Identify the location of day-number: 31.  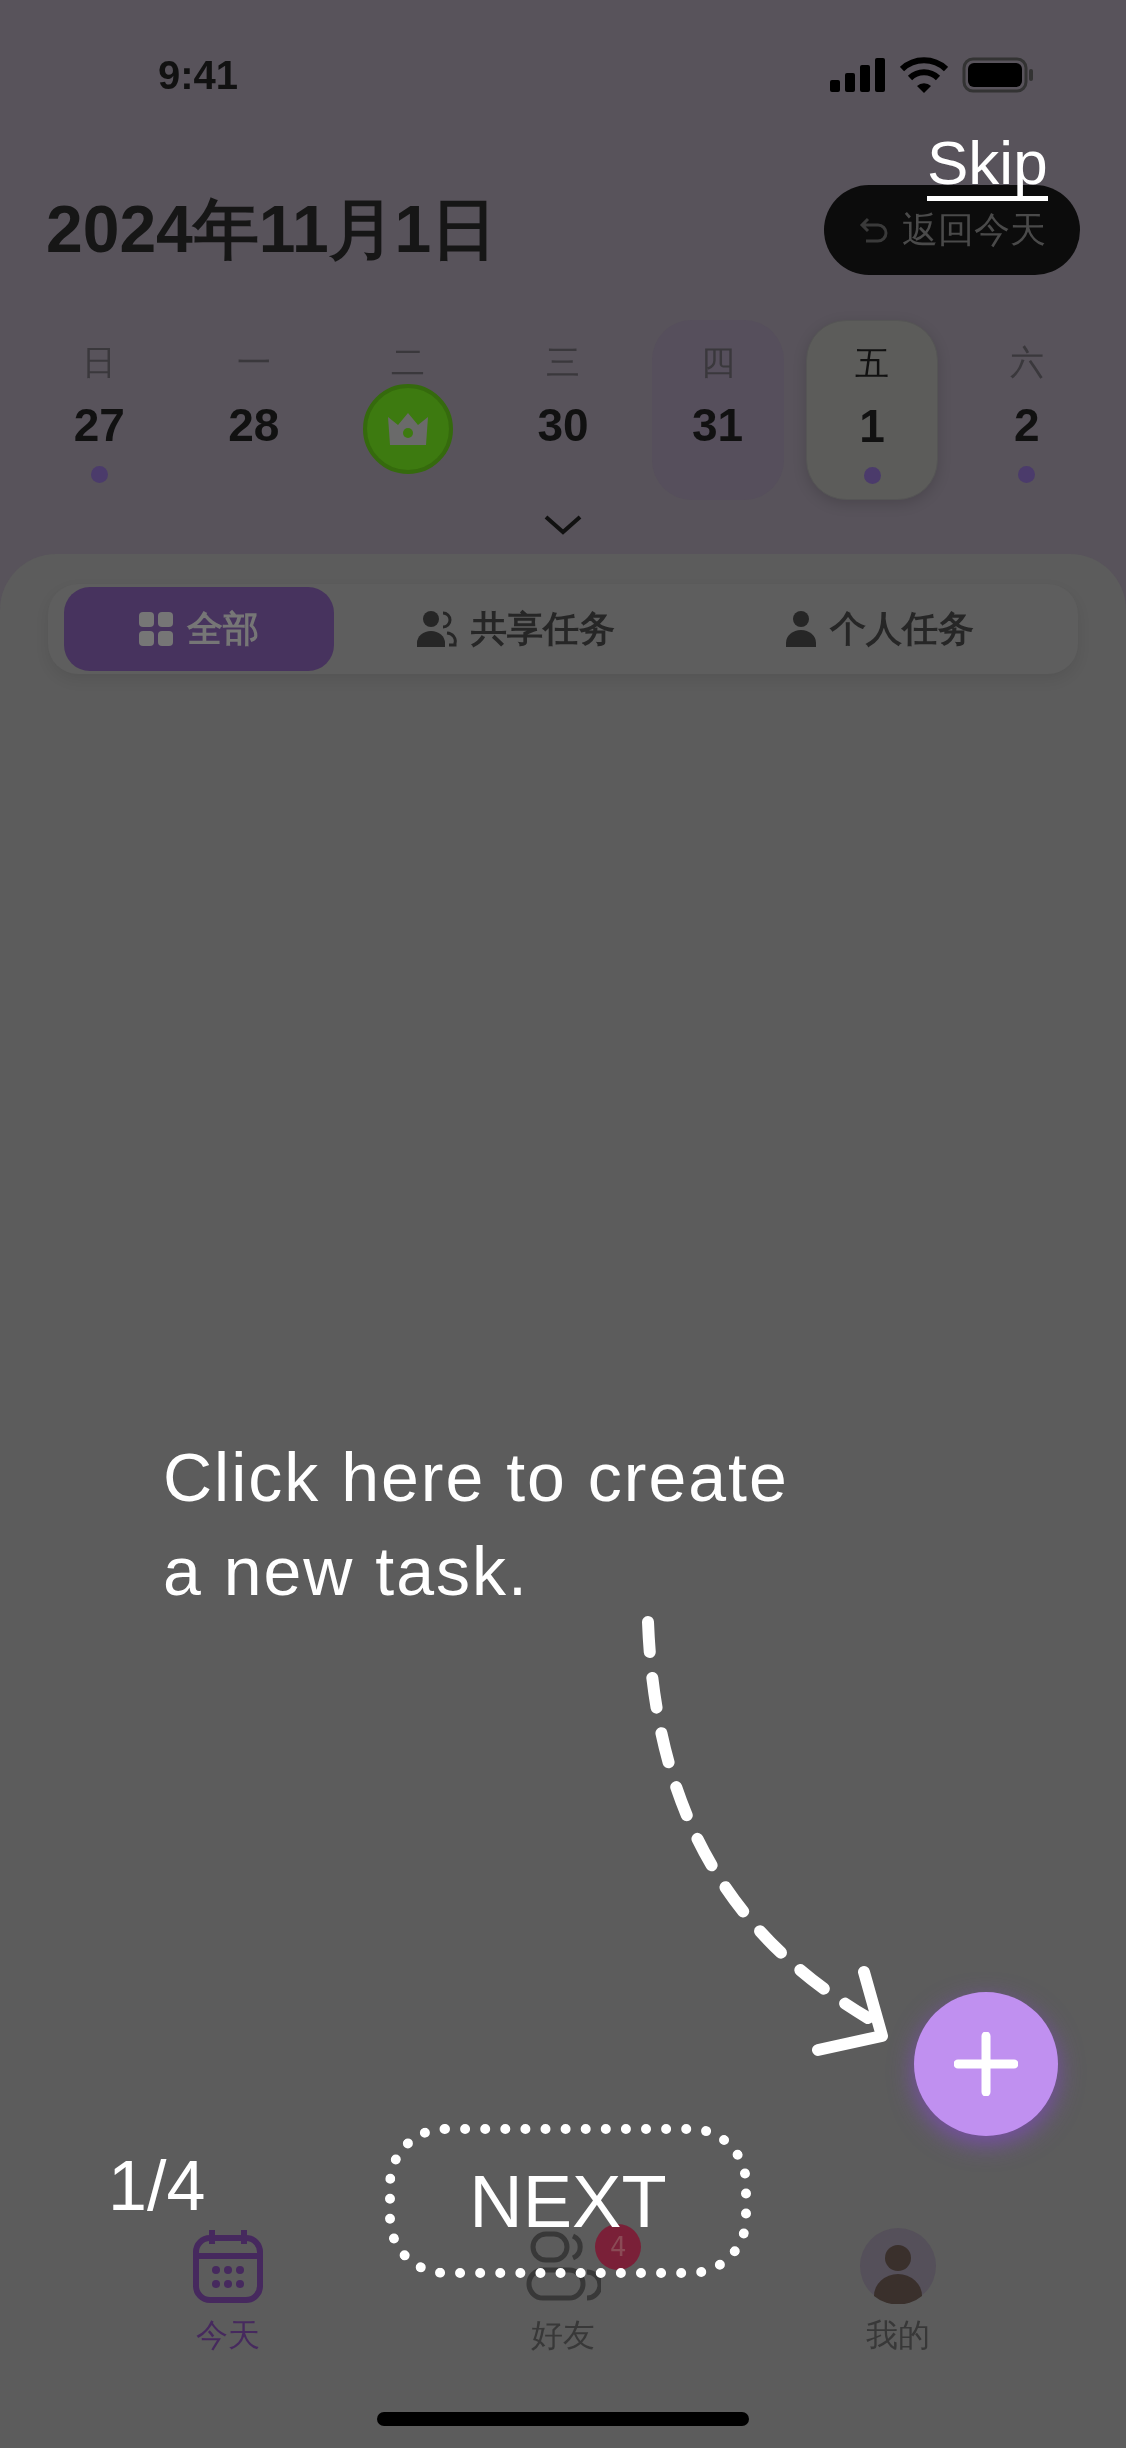
(717, 425).